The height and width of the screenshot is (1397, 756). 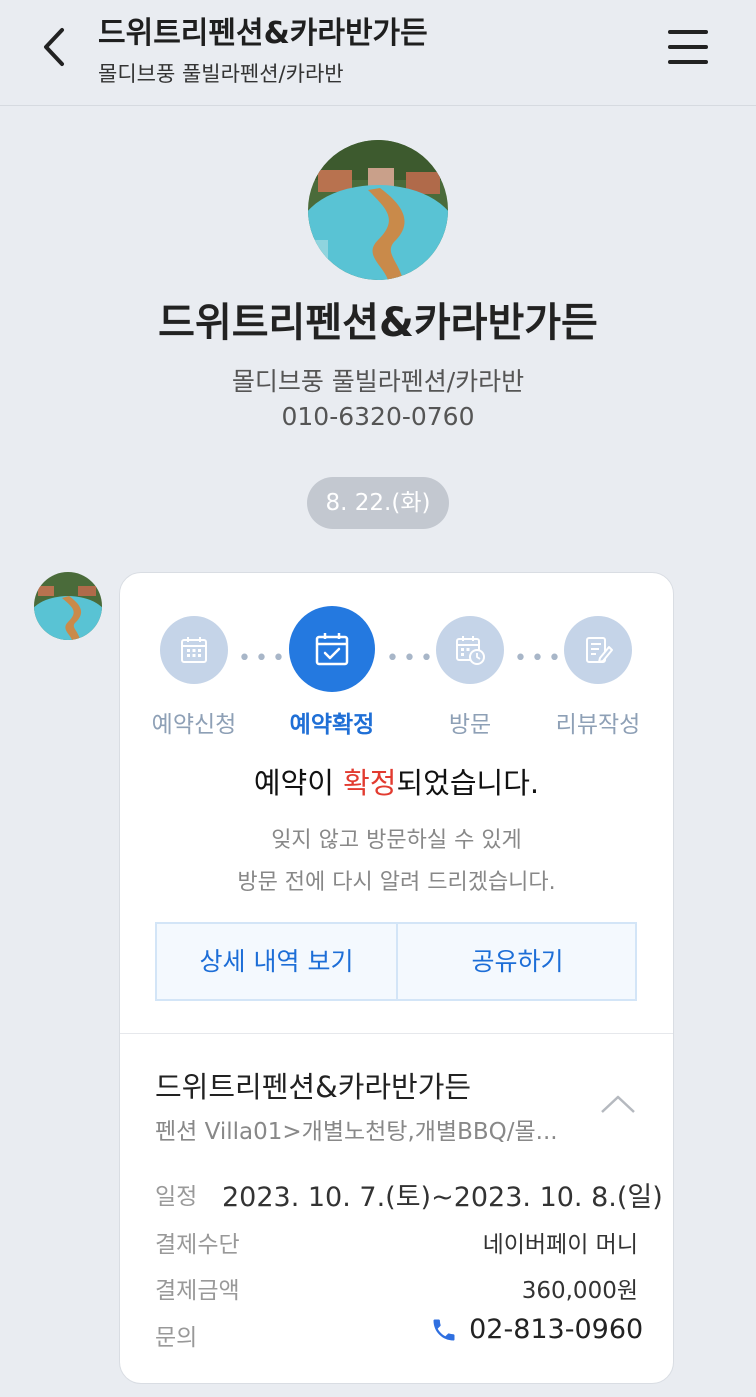 I want to click on calendar-check-icon, so click(x=332, y=649).